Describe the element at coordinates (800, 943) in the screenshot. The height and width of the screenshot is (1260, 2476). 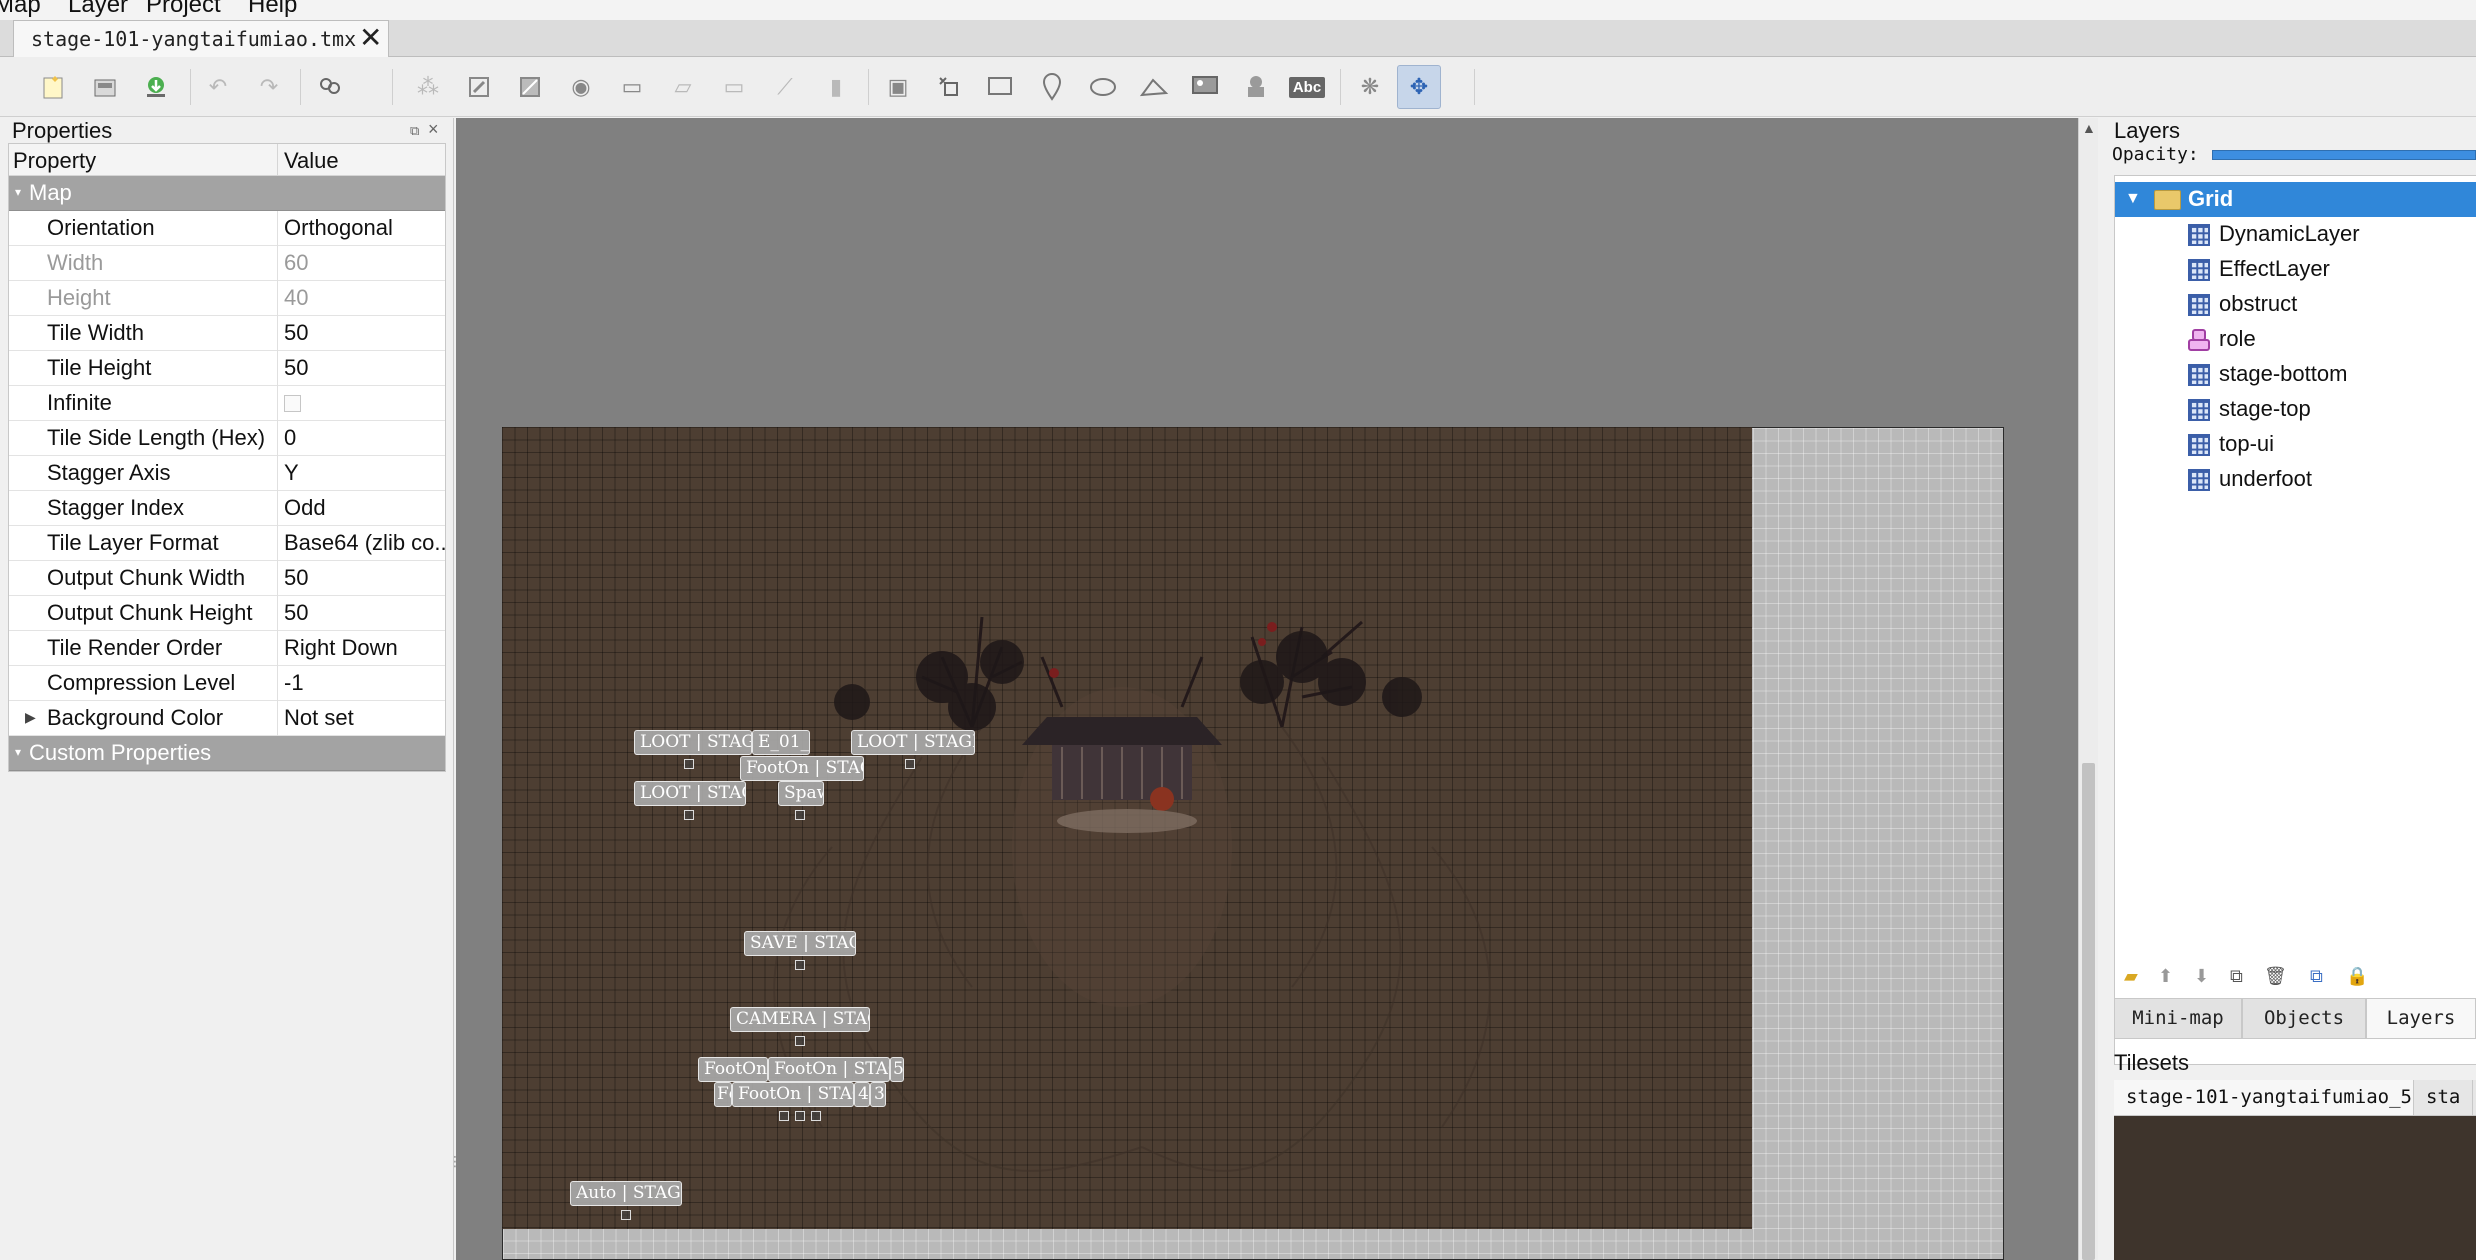
I see `map-object-label: SAVE | STAGE_01_7` at that location.